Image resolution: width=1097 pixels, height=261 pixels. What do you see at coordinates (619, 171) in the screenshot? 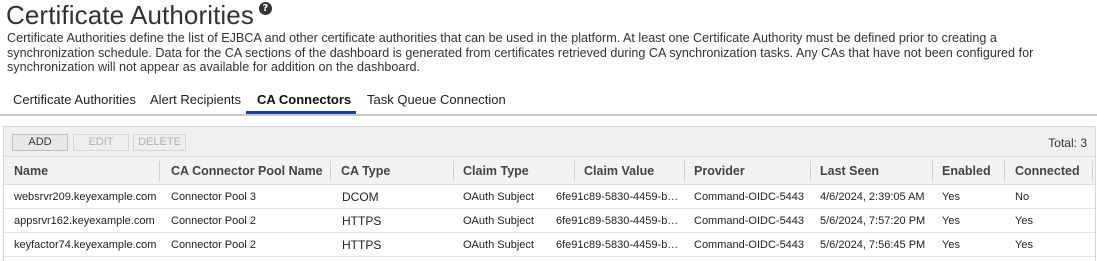
I see `column-header-claim-value: Claim Value` at bounding box center [619, 171].